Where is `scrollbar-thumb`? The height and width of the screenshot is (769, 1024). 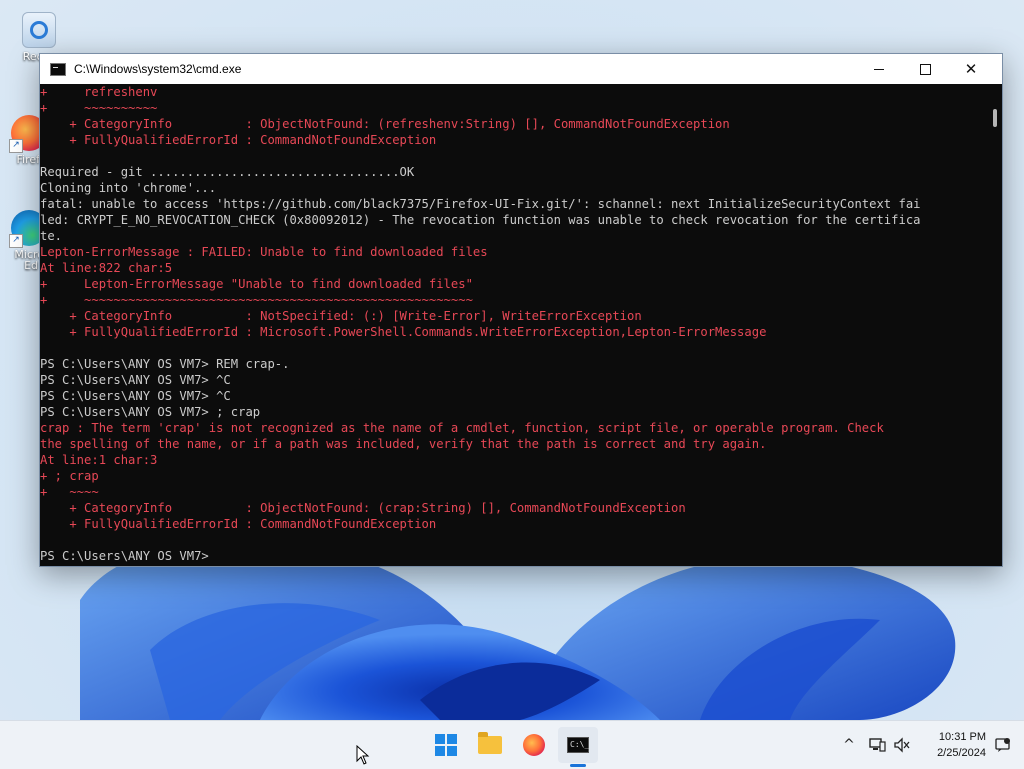 scrollbar-thumb is located at coordinates (995, 118).